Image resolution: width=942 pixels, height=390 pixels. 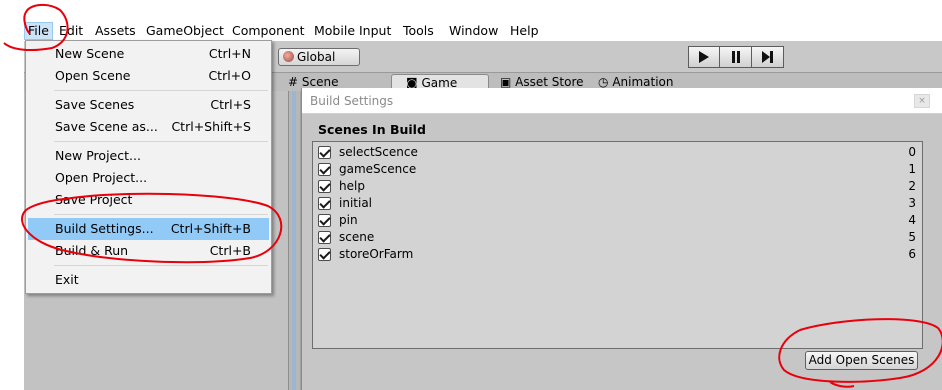 I want to click on menu-item-label: Exit, so click(x=67, y=279).